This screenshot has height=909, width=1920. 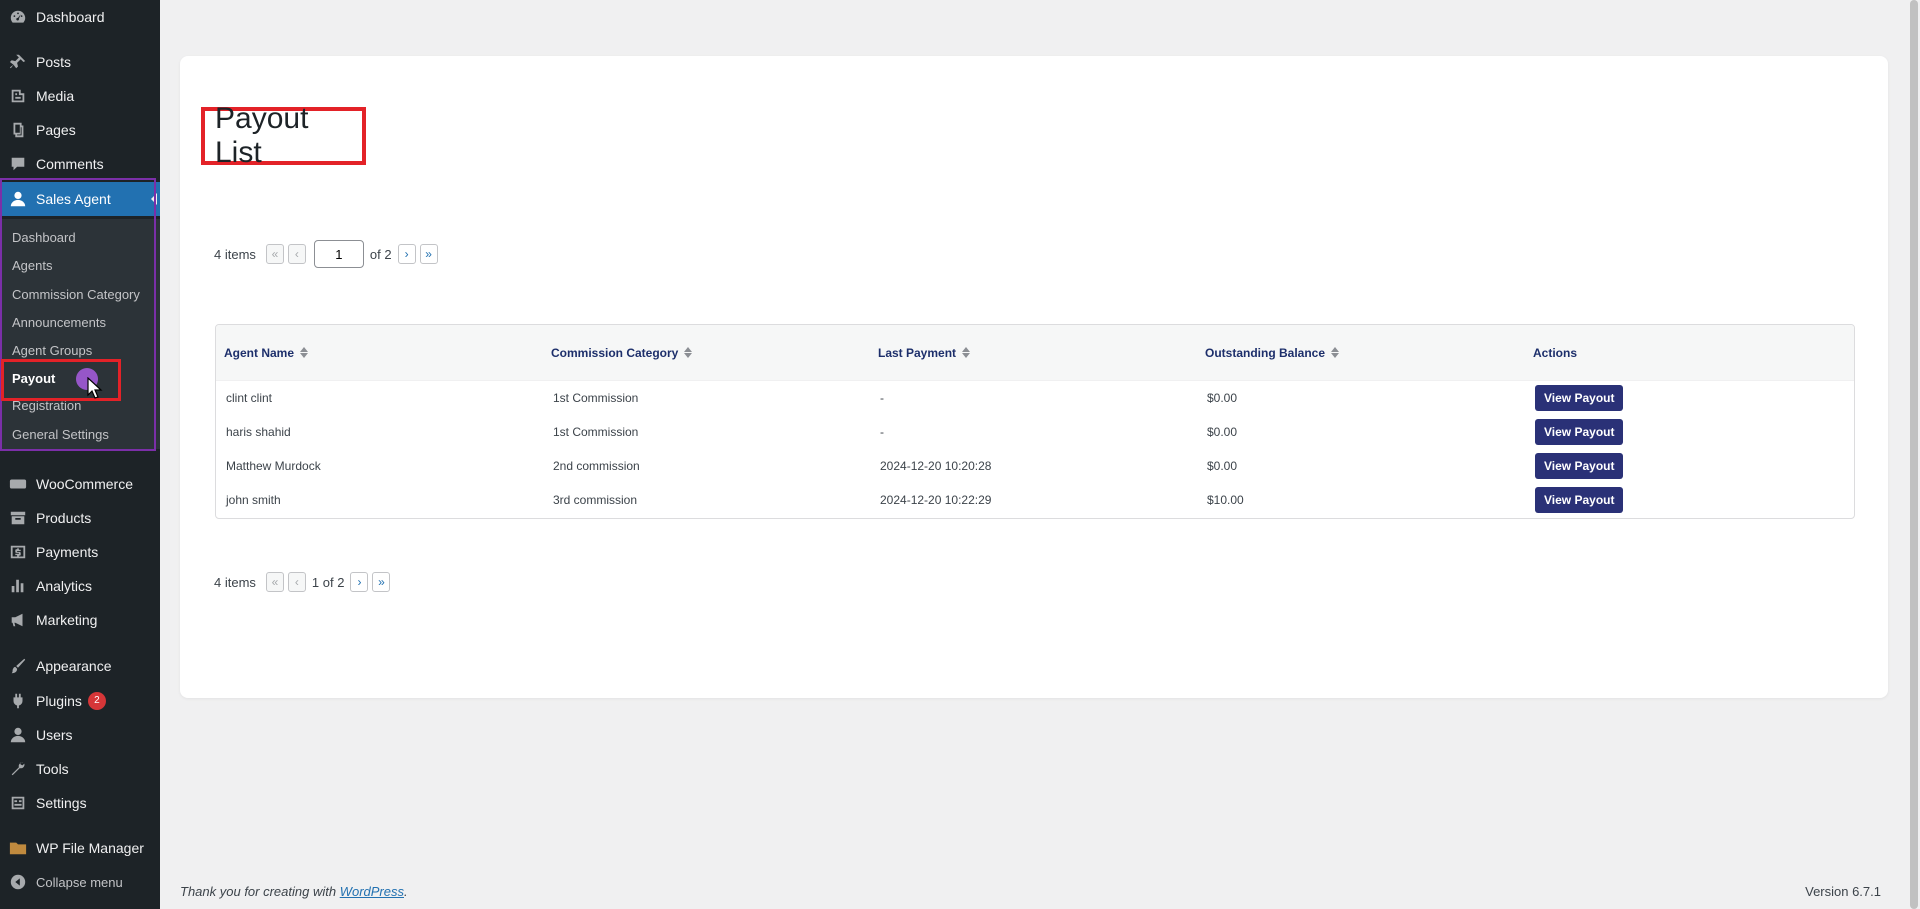 I want to click on submenu-payout: Payout, so click(x=33, y=379).